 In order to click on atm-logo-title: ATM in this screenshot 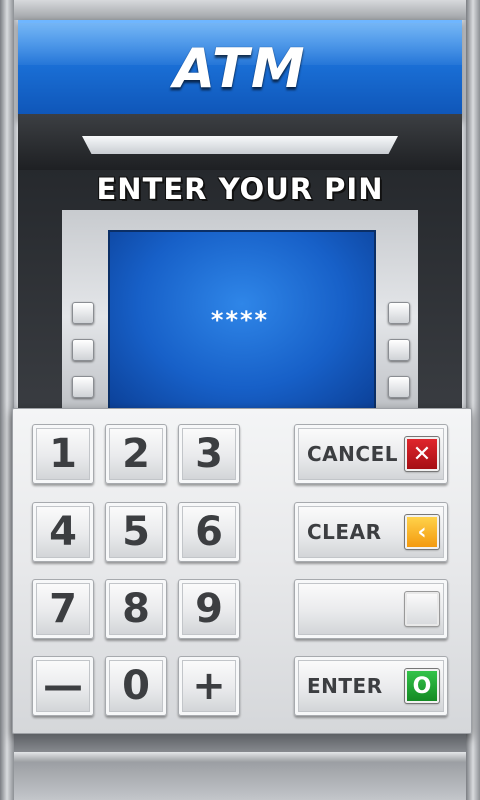, I will do `click(240, 68)`.